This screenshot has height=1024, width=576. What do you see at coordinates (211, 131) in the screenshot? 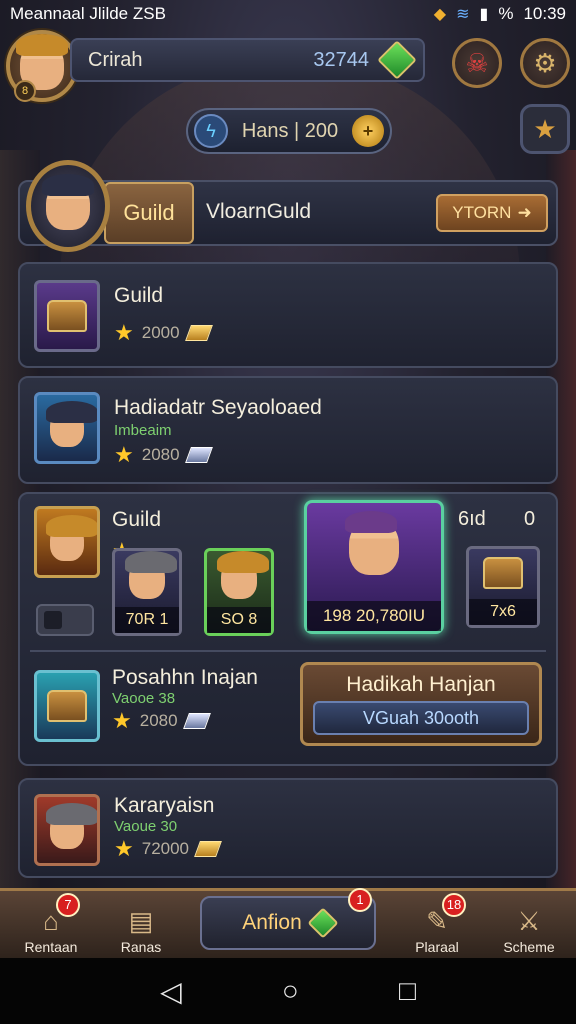
I see `lightning-icon: ϟ` at bounding box center [211, 131].